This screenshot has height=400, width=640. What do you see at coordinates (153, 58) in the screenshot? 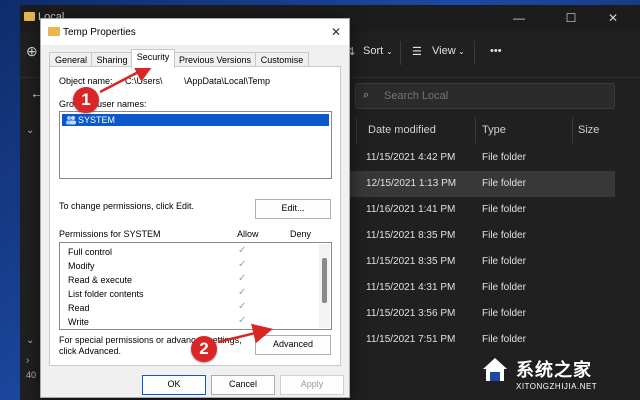
I see `tab-security: Security` at bounding box center [153, 58].